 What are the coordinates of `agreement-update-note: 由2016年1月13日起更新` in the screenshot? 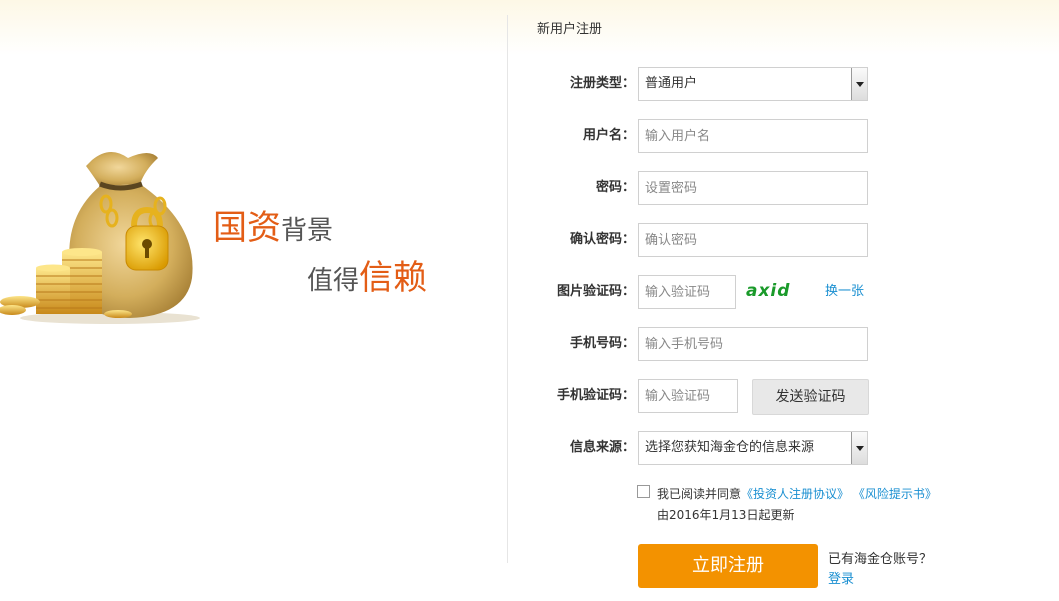 It's located at (726, 515).